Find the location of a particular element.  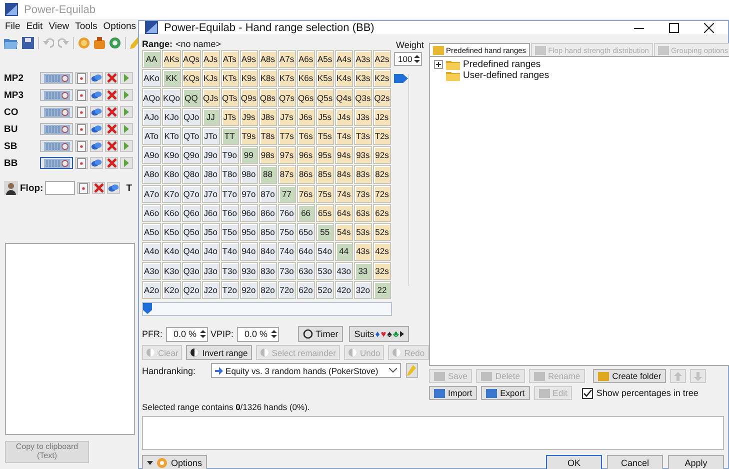

hand-cell: A7s is located at coordinates (287, 59).